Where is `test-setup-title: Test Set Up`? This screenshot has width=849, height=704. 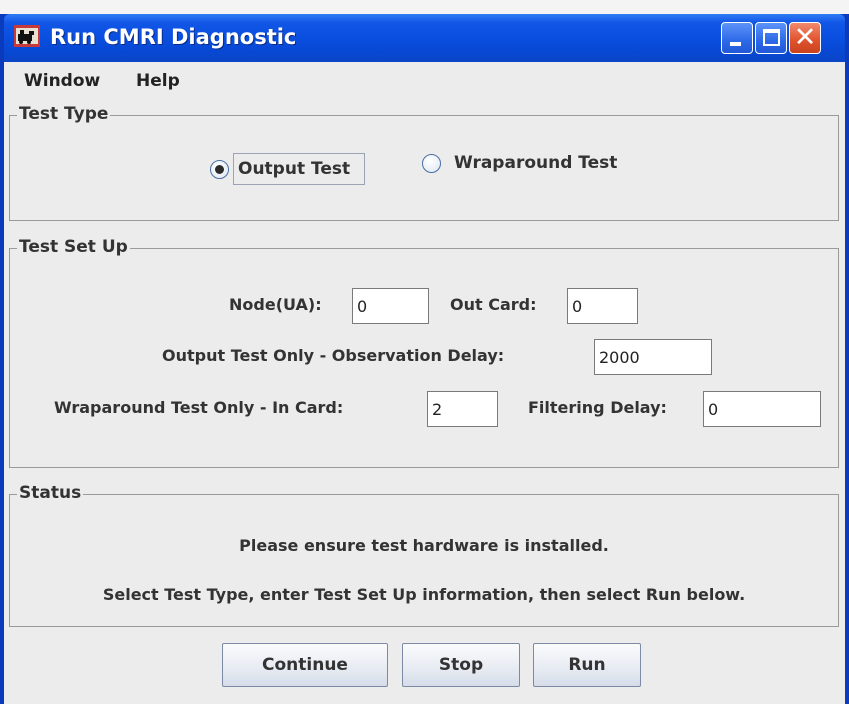 test-setup-title: Test Set Up is located at coordinates (73, 247).